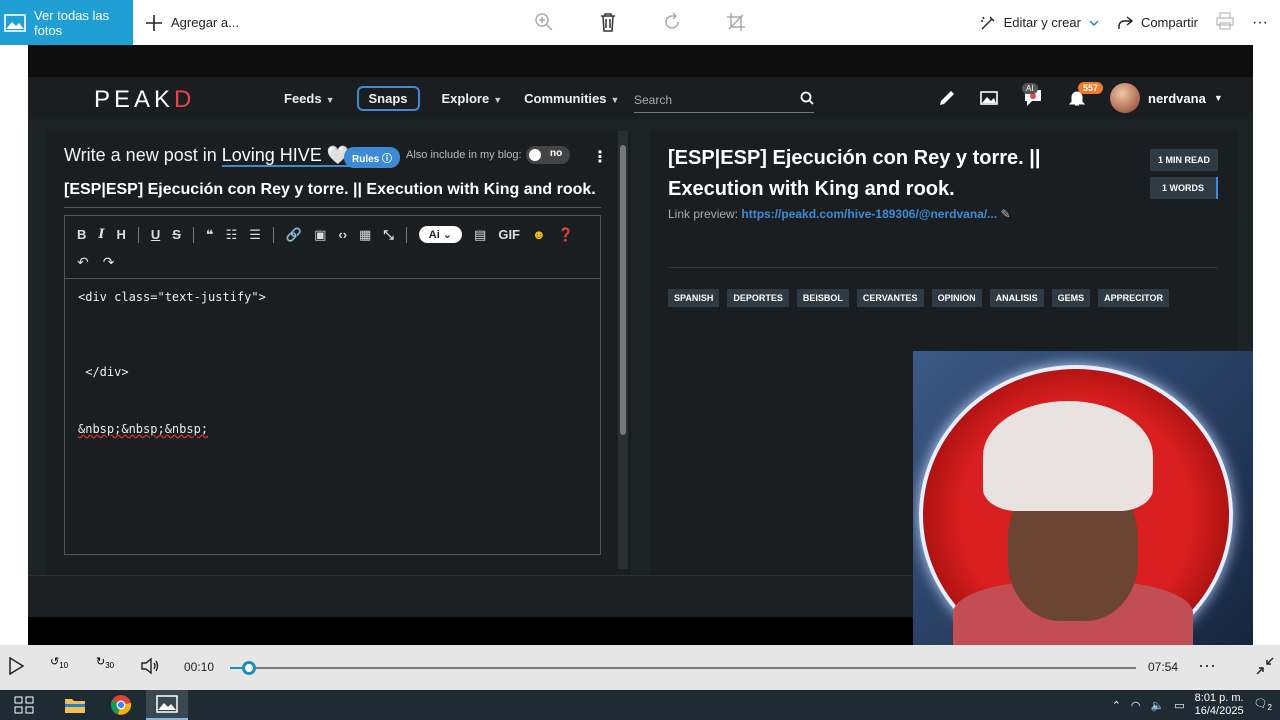  Describe the element at coordinates (81, 234) in the screenshot. I see `bold-button: B` at that location.